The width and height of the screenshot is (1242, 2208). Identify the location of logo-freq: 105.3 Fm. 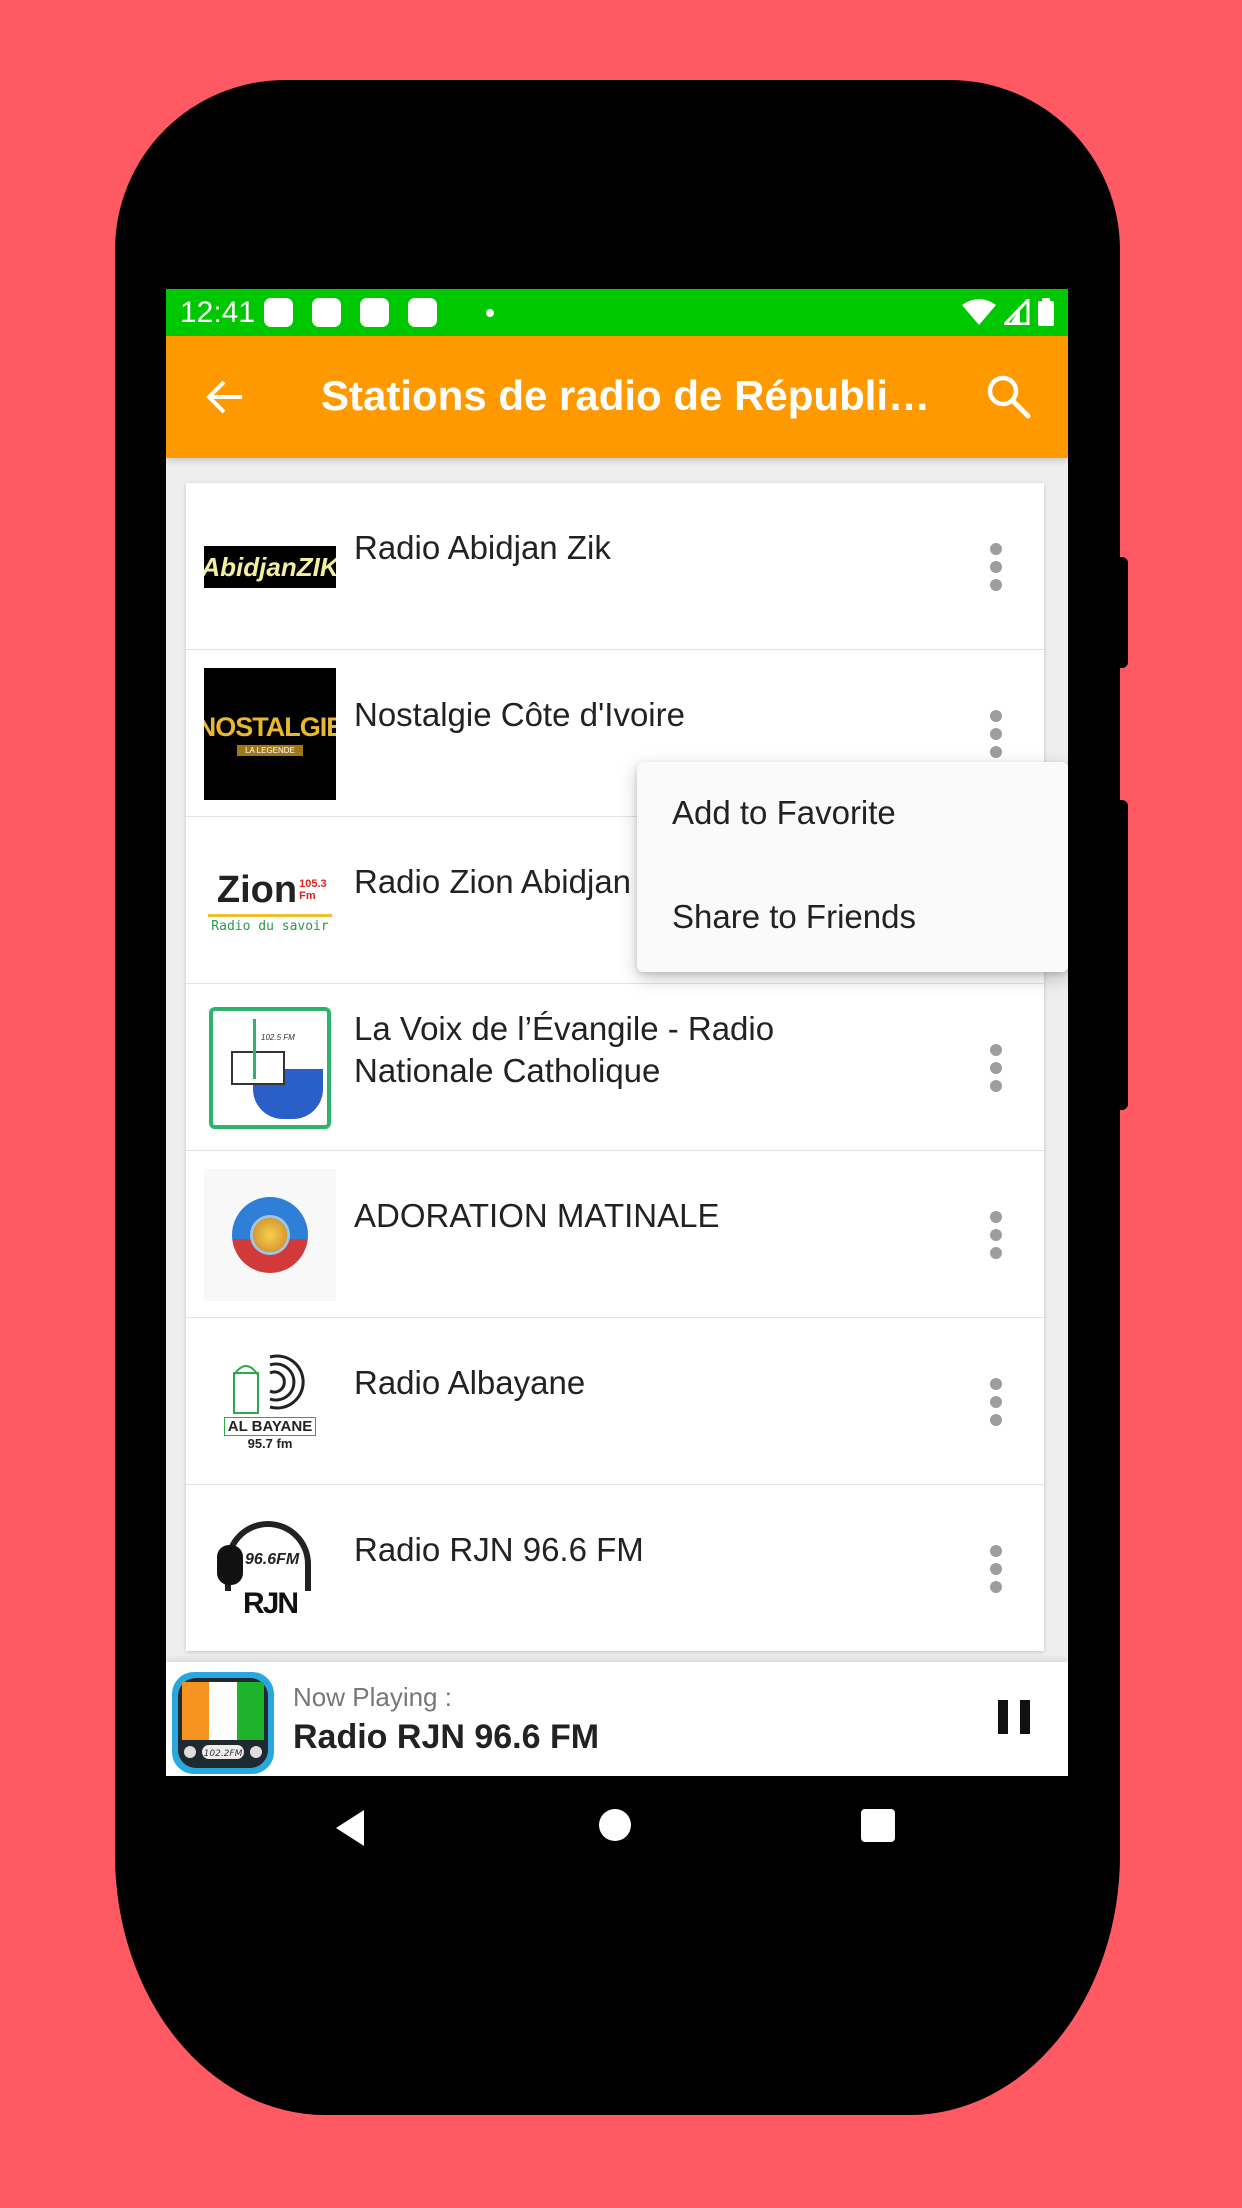
(313, 890).